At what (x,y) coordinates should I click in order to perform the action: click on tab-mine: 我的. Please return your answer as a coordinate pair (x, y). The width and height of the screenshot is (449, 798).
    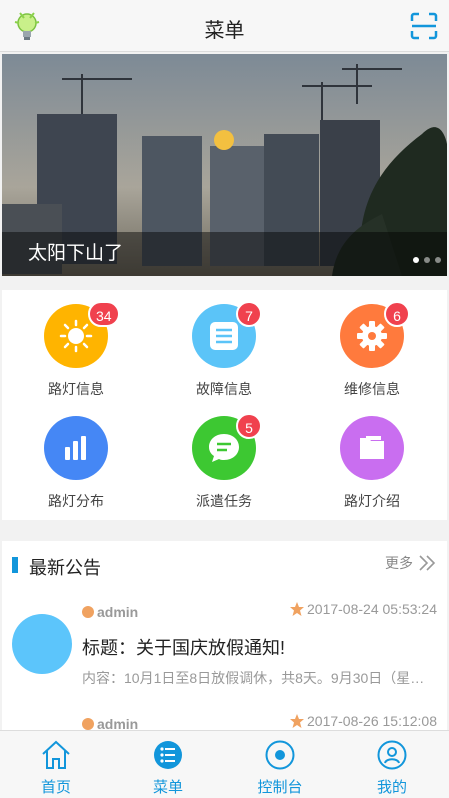
    Looking at the image, I should click on (392, 764).